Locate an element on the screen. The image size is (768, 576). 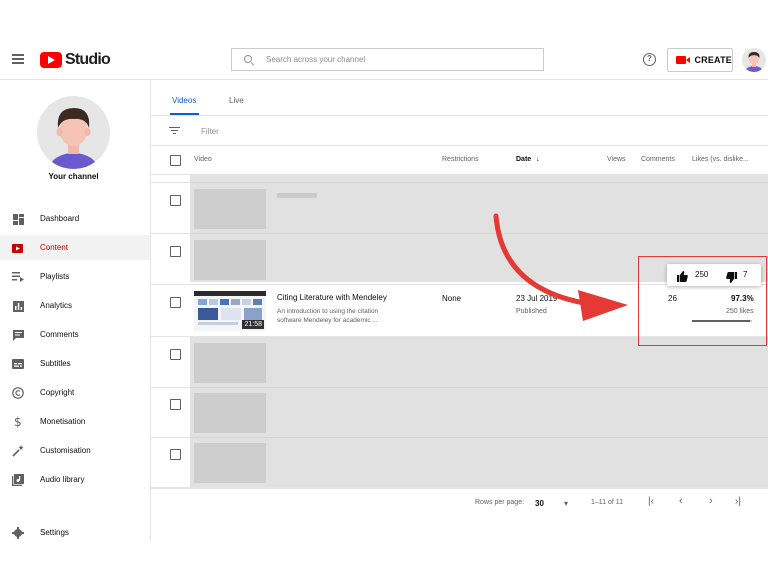
pagination-bar: Rows per page: 30 ▾ 1–11 of 11 |‹ ‹ › ›| is located at coordinates (459, 502).